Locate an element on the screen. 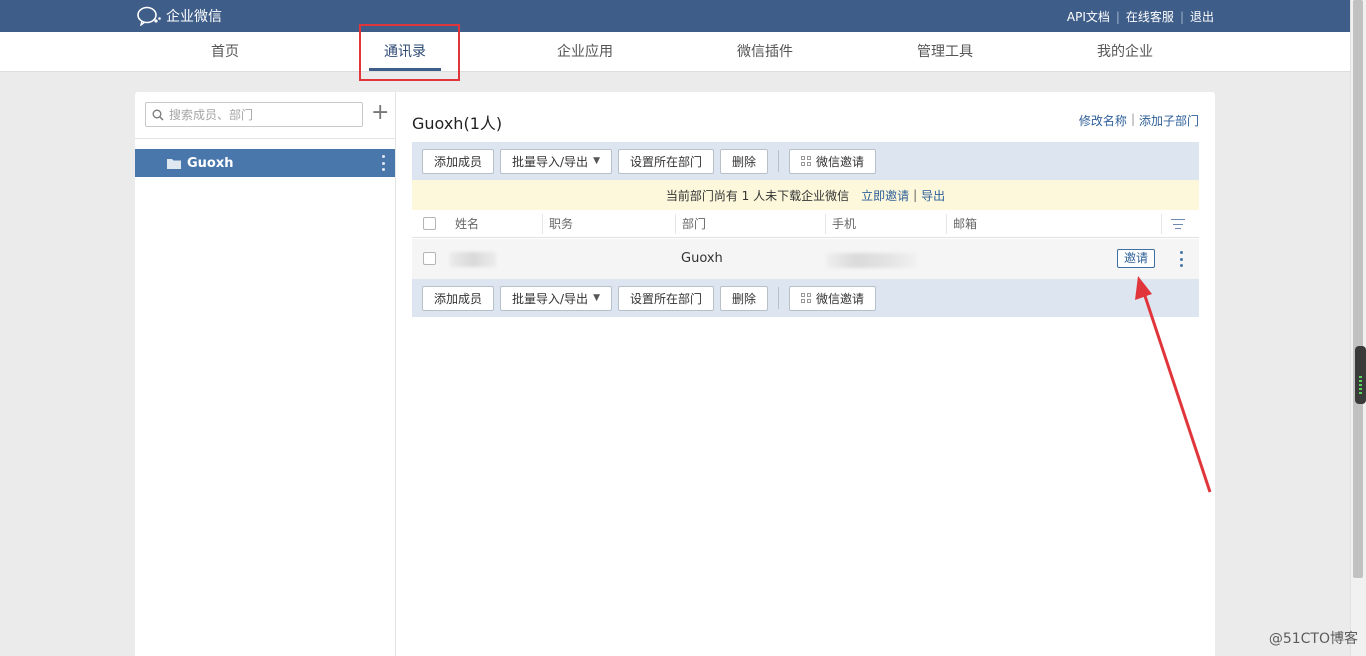  department-title: Guoxh(1人) is located at coordinates (457, 123).